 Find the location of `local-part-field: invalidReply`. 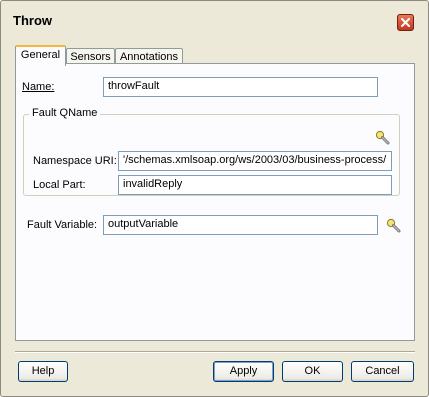

local-part-field: invalidReply is located at coordinates (255, 185).